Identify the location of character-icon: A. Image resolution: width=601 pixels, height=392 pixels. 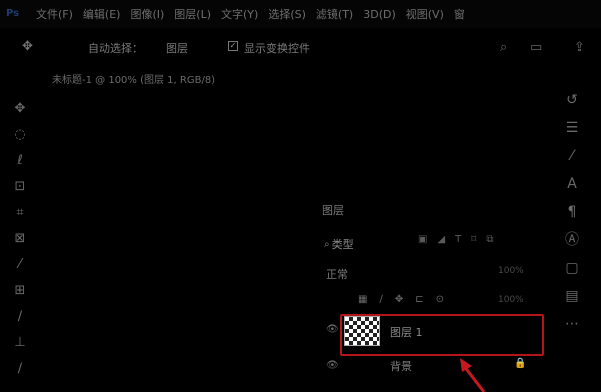
(572, 184).